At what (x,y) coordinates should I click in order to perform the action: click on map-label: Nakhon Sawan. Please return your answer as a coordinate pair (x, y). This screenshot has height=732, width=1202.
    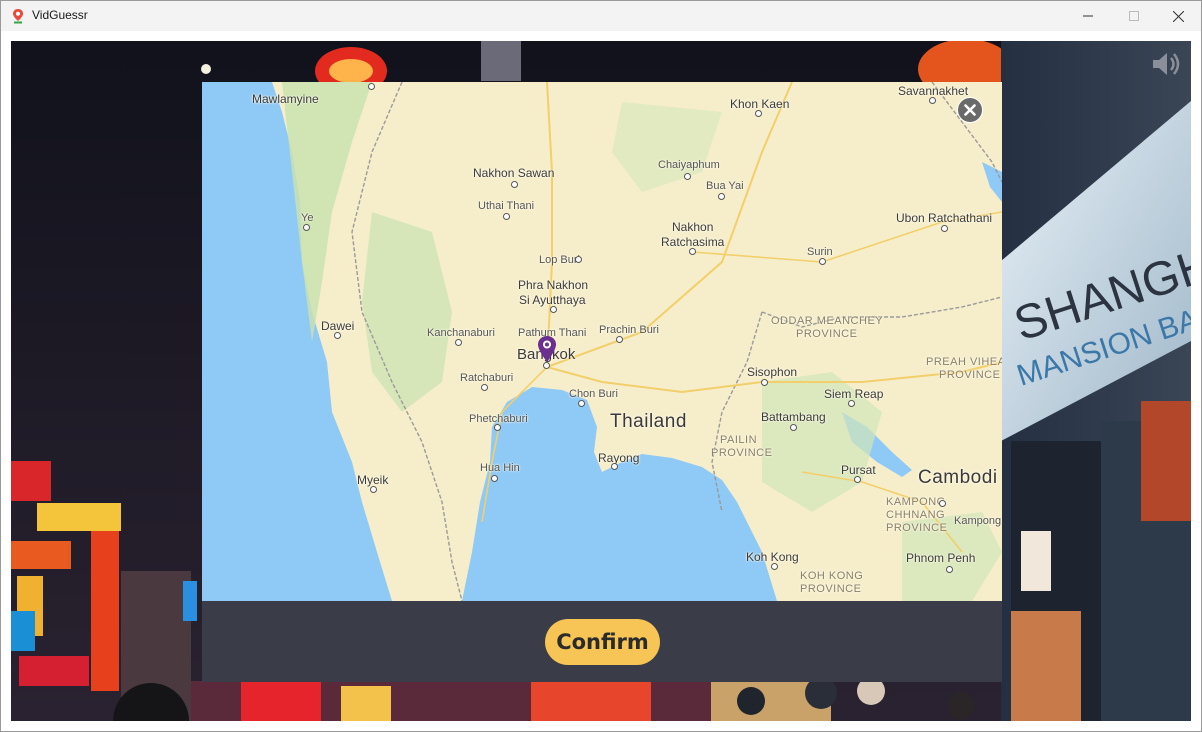
    Looking at the image, I should click on (514, 173).